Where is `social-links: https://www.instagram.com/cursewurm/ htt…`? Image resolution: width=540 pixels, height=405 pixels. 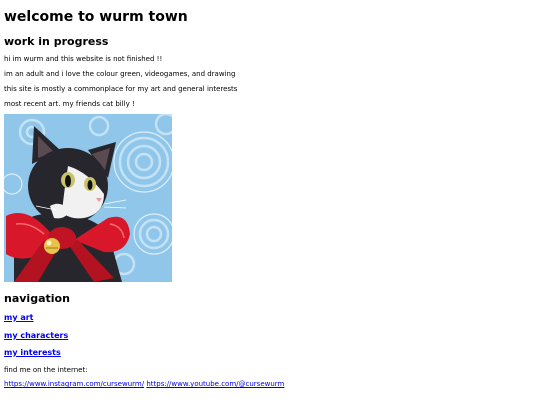
social-links: https://www.instagram.com/cursewurm/ htt… is located at coordinates (144, 384).